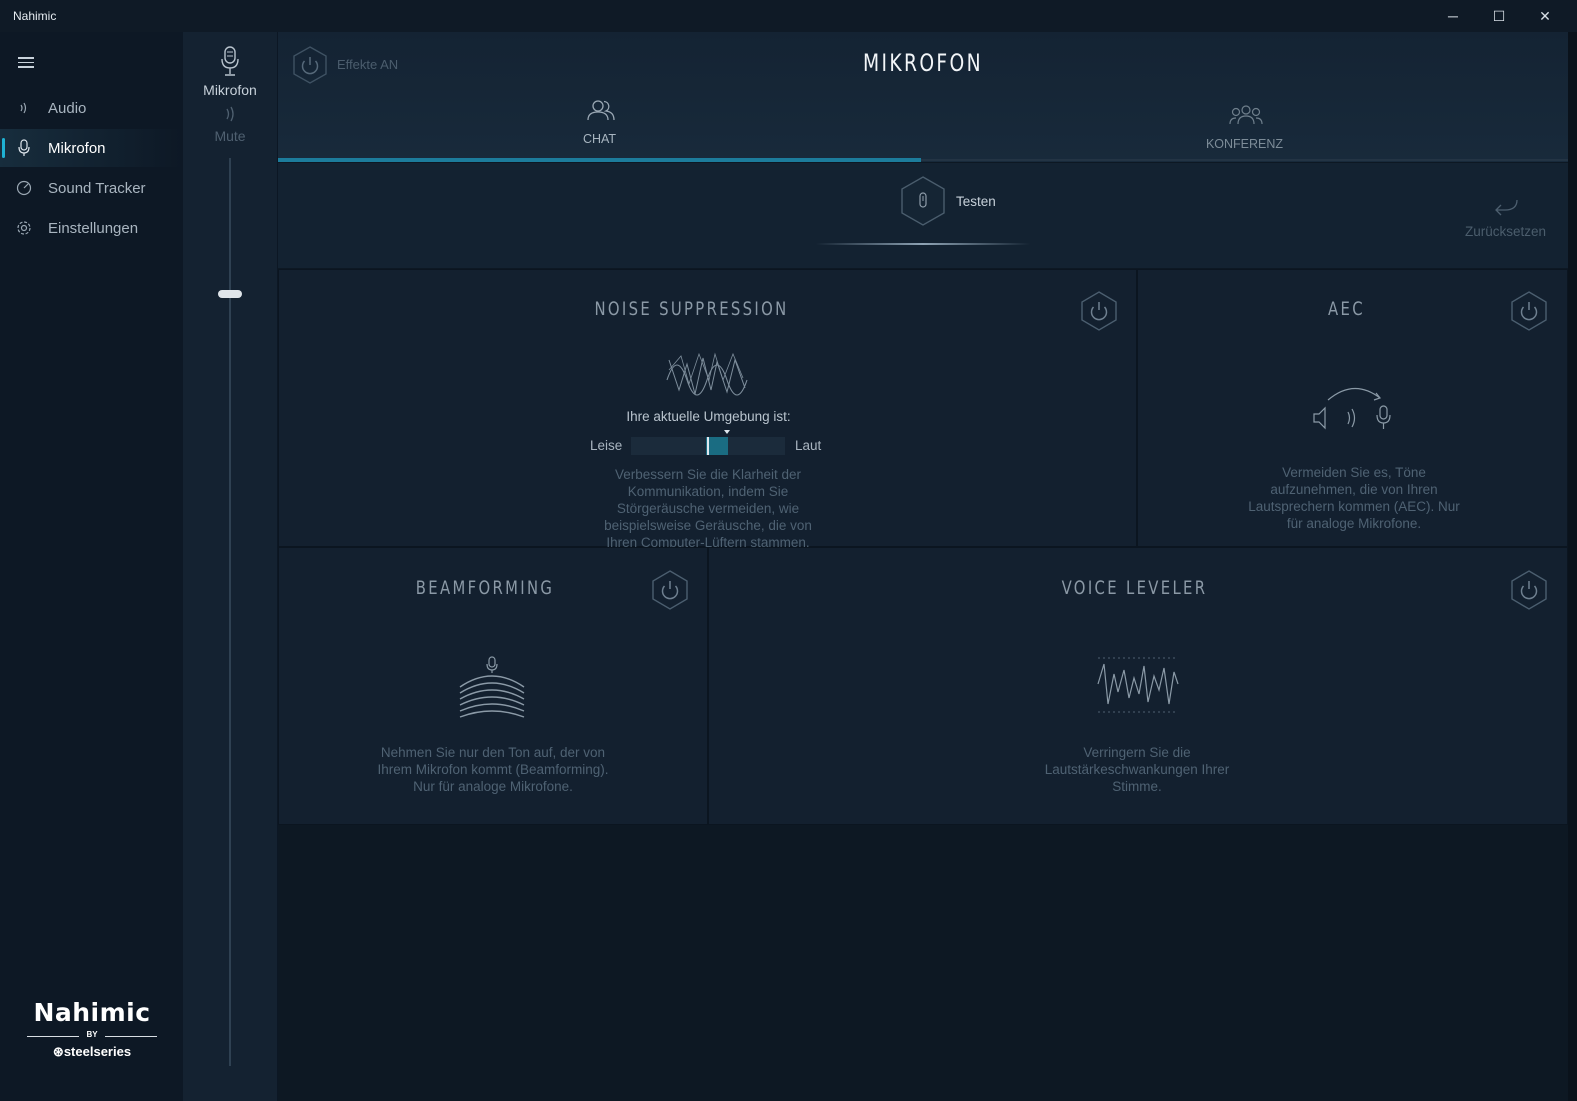  Describe the element at coordinates (707, 377) in the screenshot. I see `noise-waves-icon` at that location.